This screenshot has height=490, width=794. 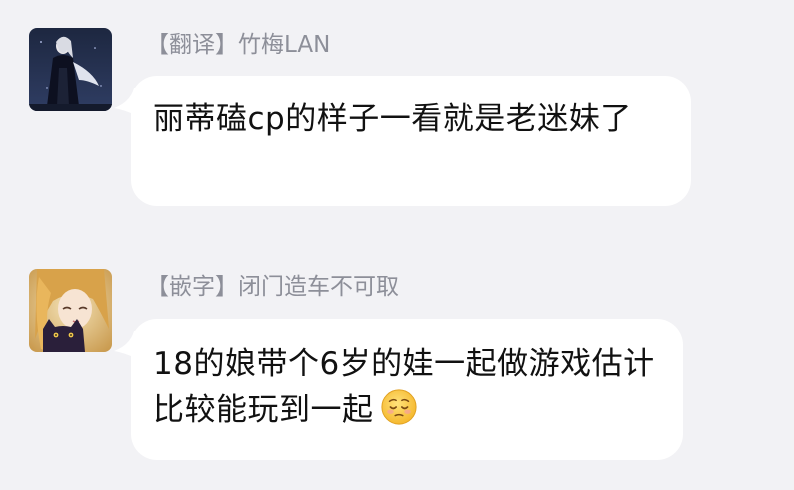 I want to click on anime-girl-with-black-cat-avatar-icon, so click(x=70, y=310).